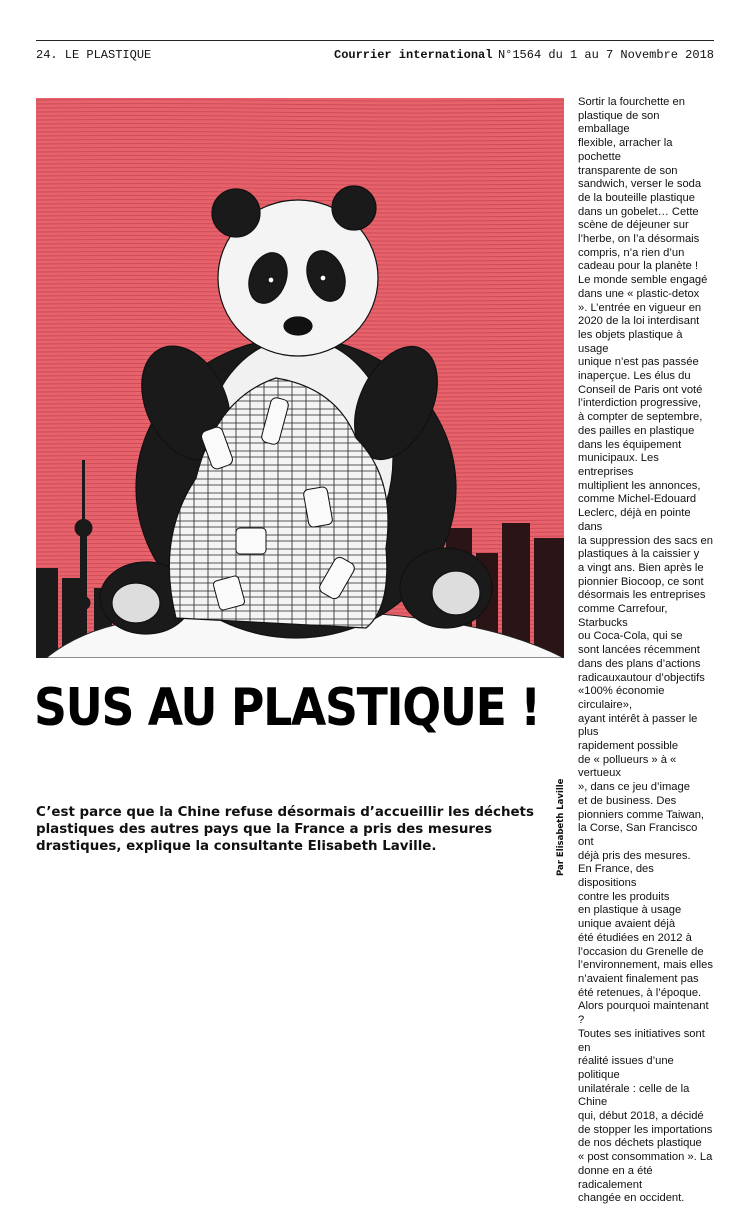  Describe the element at coordinates (605, 55) in the screenshot. I see `issue-info: N°1564 du 1 au 7 Novembre 2018` at that location.